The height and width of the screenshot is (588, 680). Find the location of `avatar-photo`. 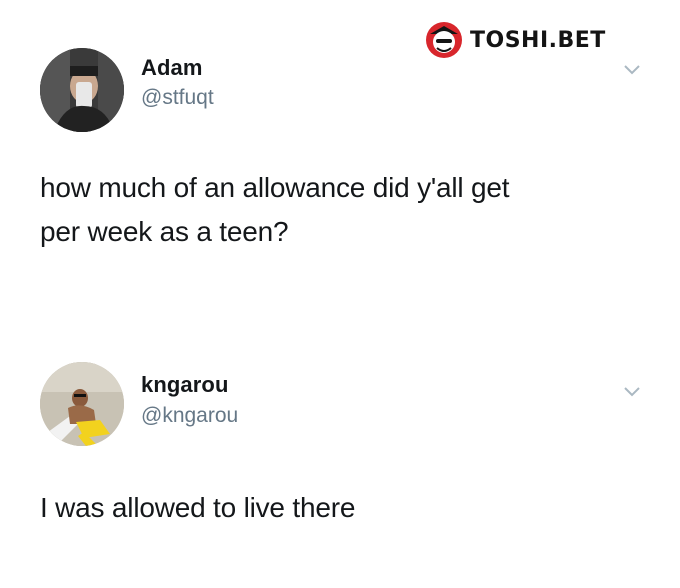

avatar-photo is located at coordinates (82, 404).